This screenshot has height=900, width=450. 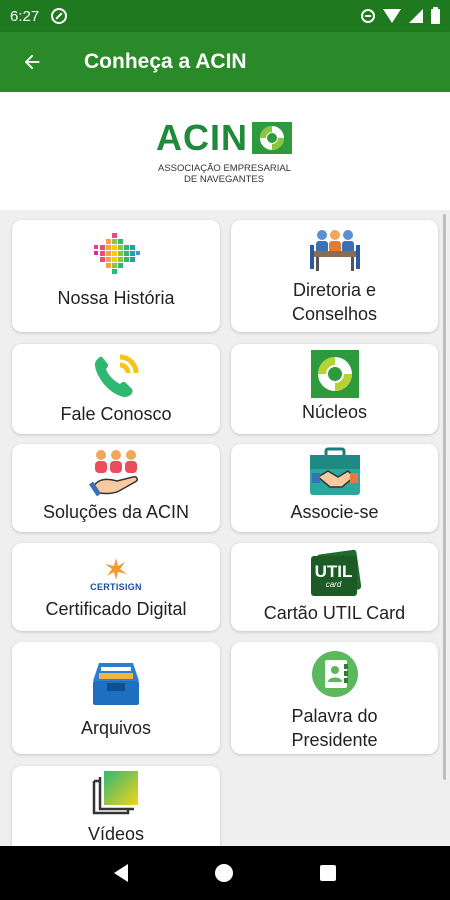 I want to click on handshake-briefcase-icon, so click(x=335, y=471).